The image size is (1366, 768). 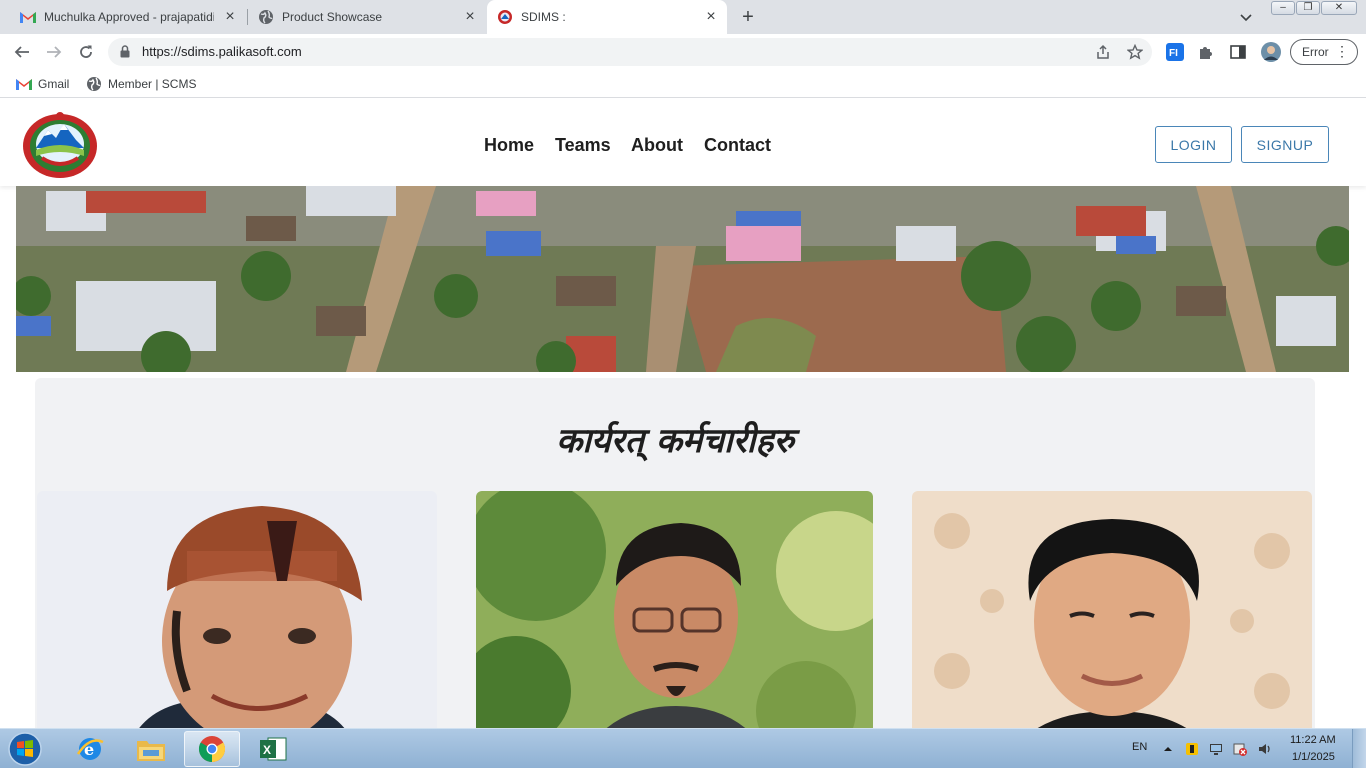 What do you see at coordinates (1192, 749) in the screenshot?
I see `security-shield-tray-icon` at bounding box center [1192, 749].